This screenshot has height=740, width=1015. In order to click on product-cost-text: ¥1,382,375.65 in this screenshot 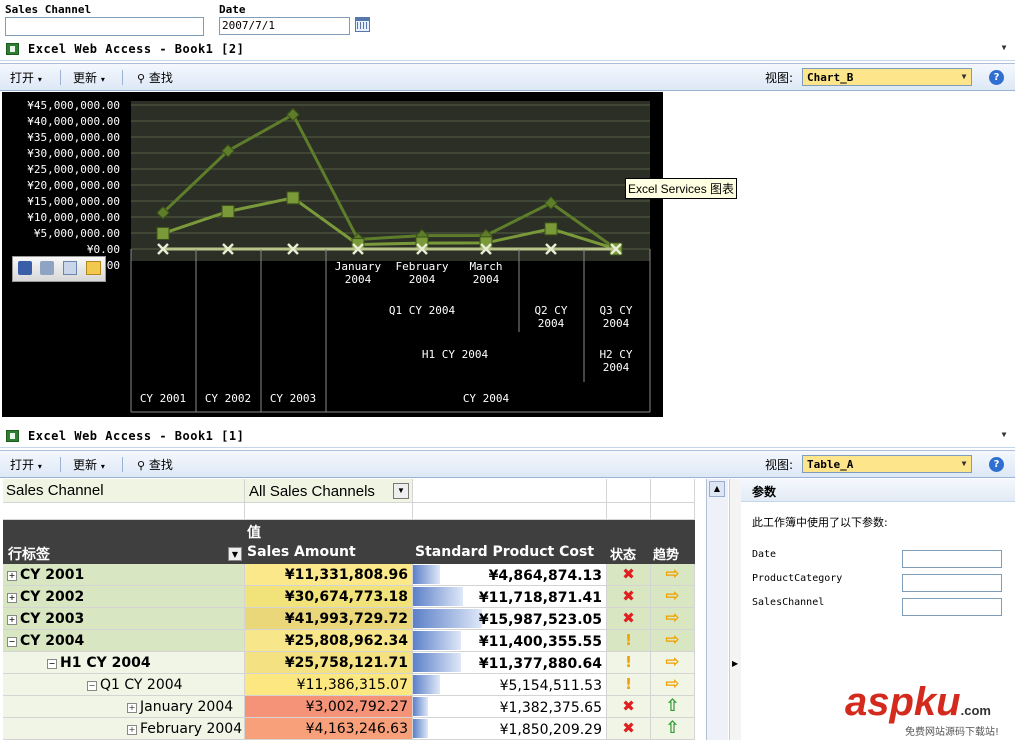, I will do `click(550, 708)`.